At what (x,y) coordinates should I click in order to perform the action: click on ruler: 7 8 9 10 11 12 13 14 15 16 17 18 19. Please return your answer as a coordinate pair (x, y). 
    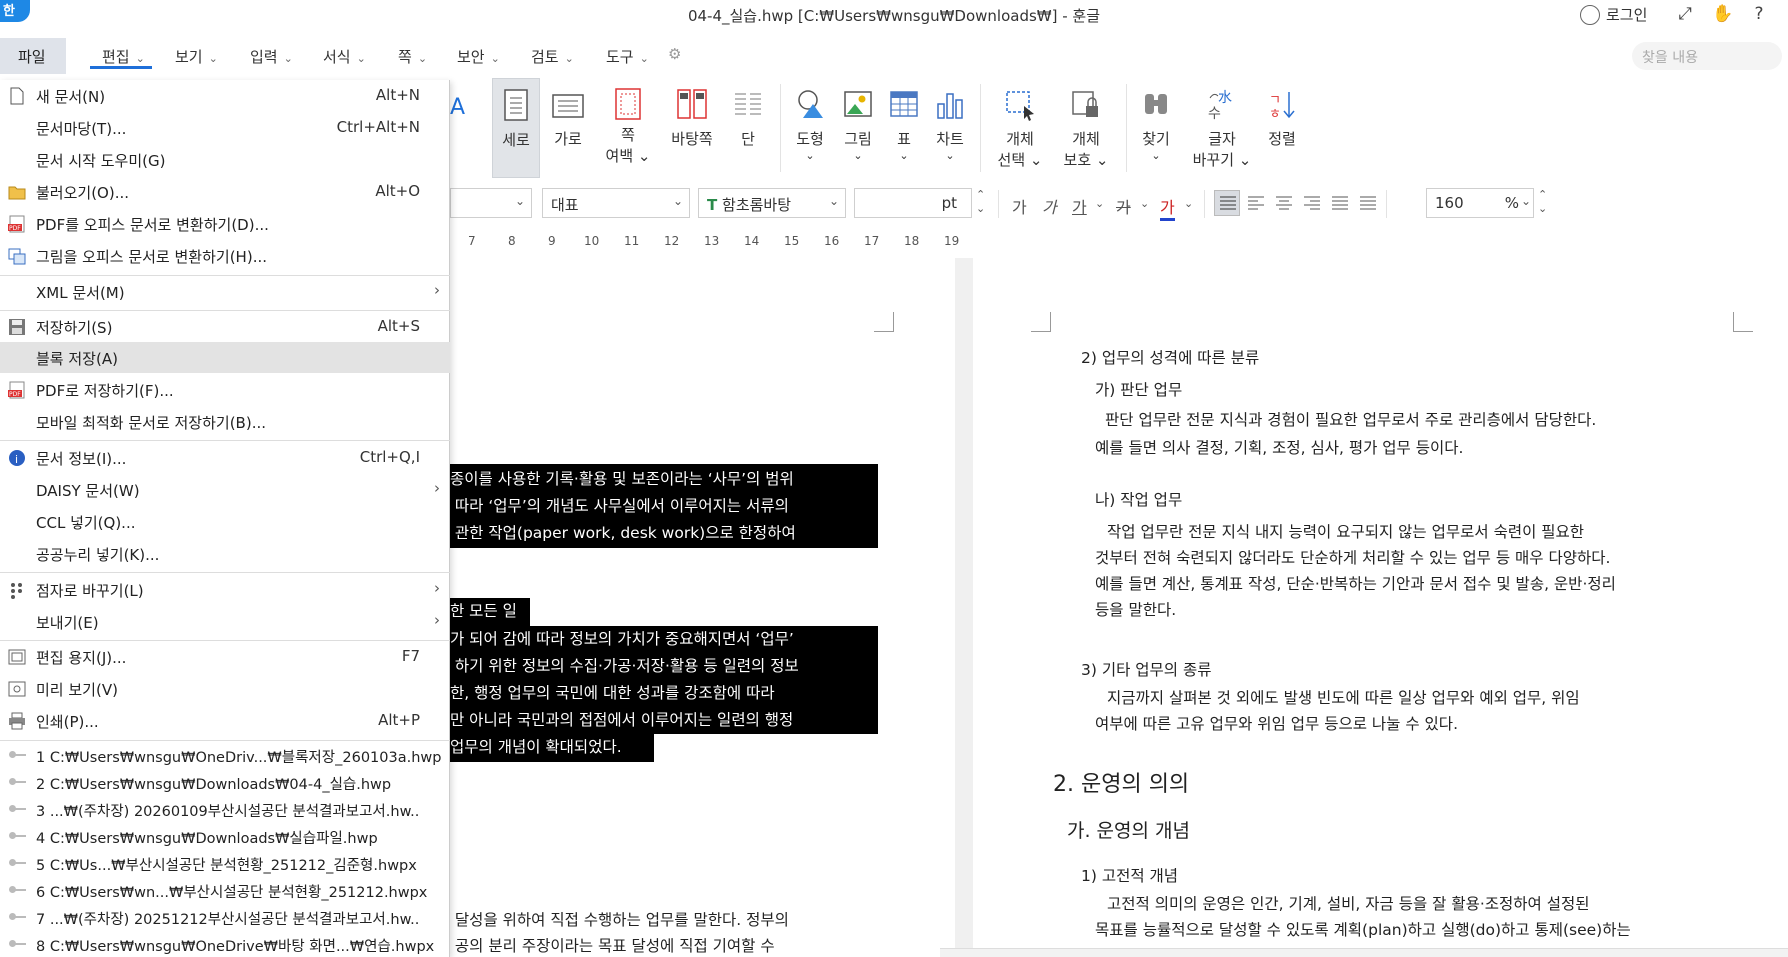
    Looking at the image, I should click on (714, 241).